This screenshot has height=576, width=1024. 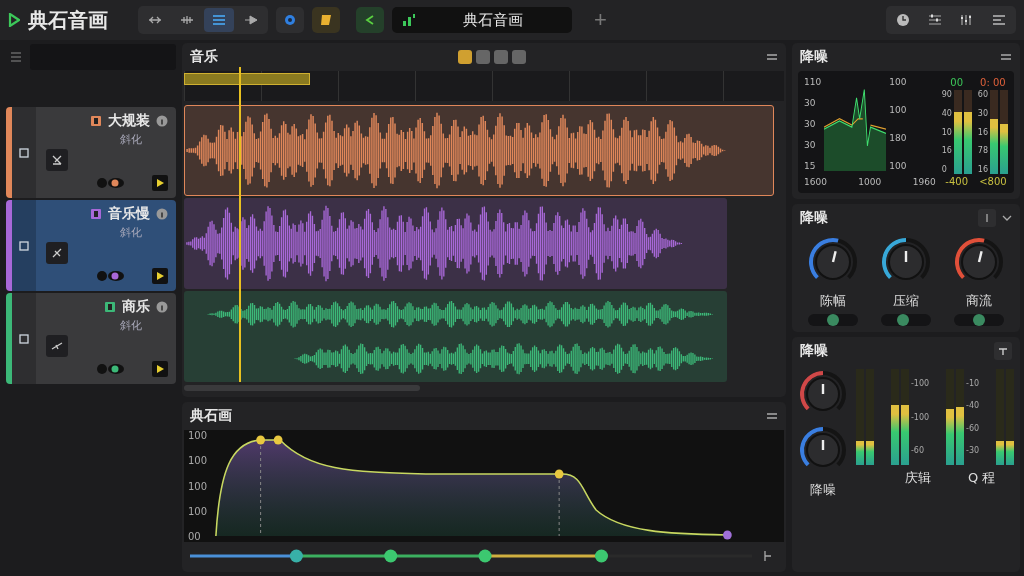 I want to click on scale-label: -10, so click(x=973, y=383).